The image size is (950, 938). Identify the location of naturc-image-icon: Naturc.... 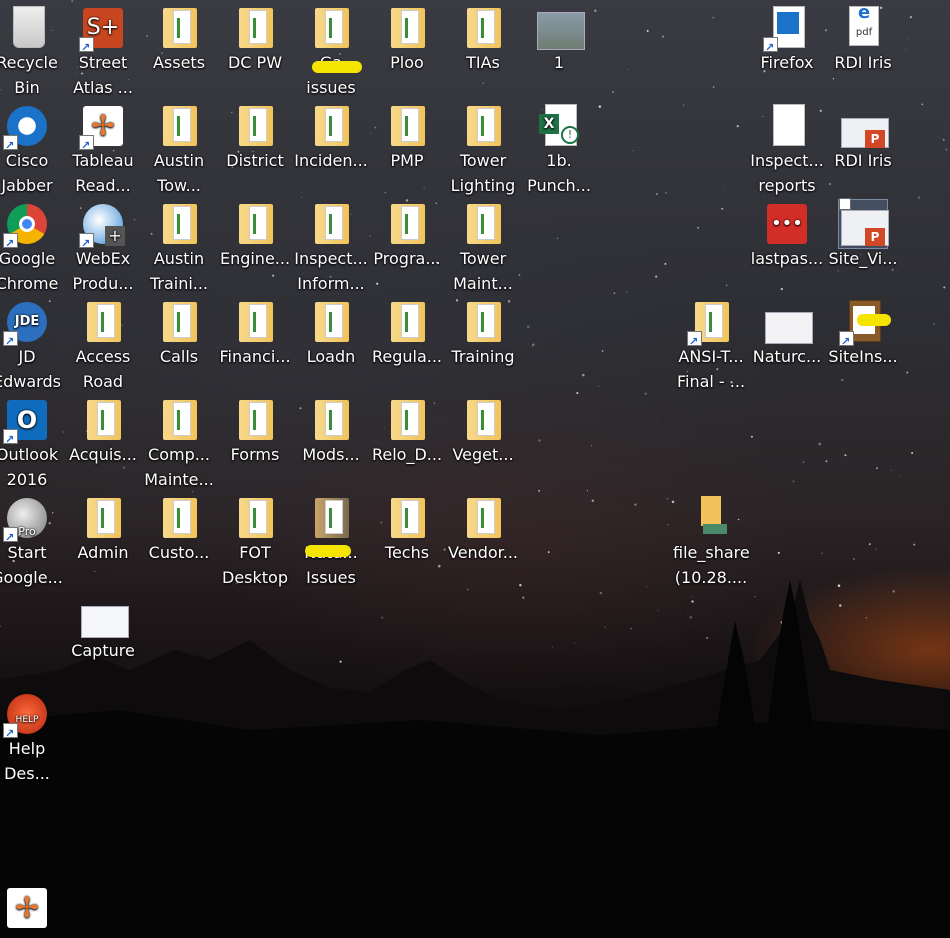
(787, 333).